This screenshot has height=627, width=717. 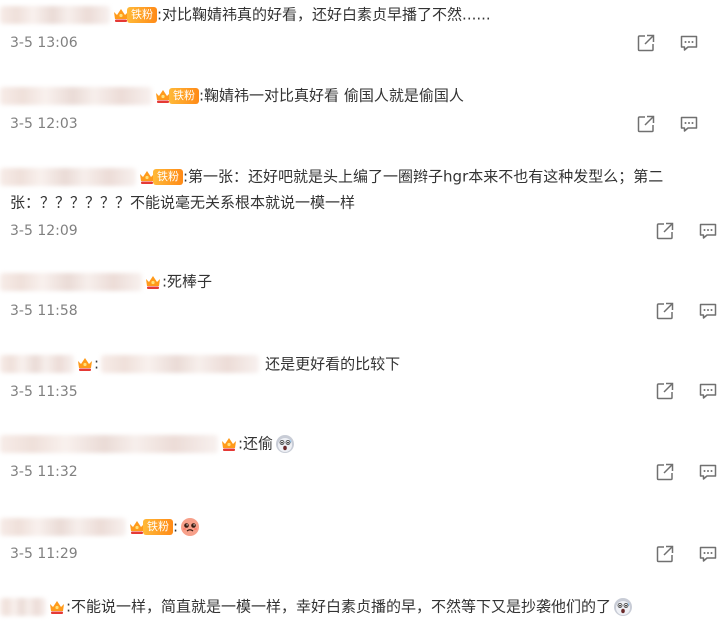 I want to click on comment-text: :, so click(x=176, y=526).